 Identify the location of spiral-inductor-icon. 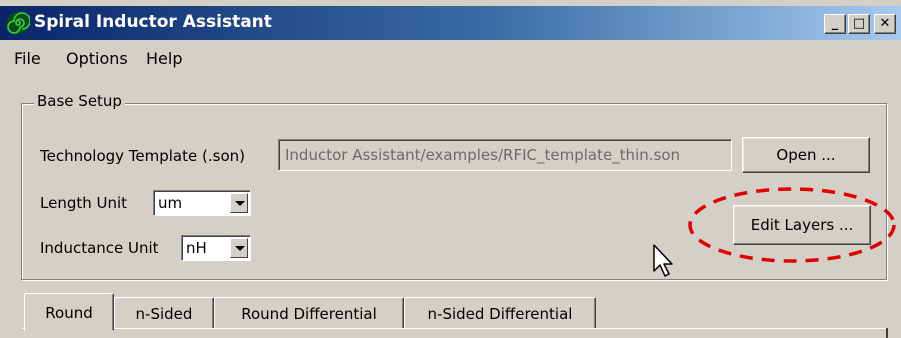
(18, 23).